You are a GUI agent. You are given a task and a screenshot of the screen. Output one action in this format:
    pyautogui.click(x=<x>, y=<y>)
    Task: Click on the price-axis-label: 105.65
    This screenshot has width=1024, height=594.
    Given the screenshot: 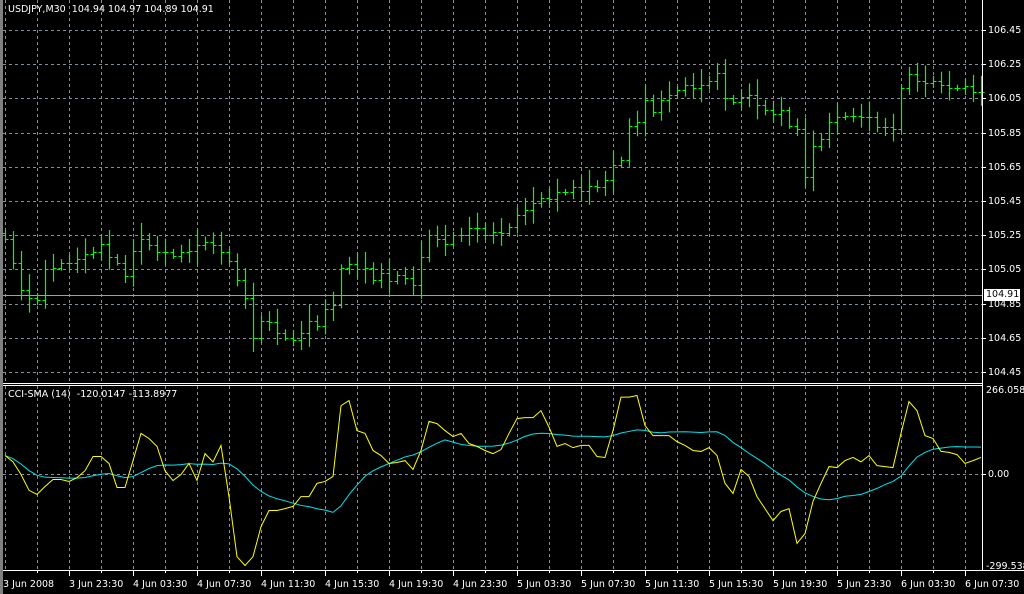 What is the action you would take?
    pyautogui.click(x=1005, y=167)
    